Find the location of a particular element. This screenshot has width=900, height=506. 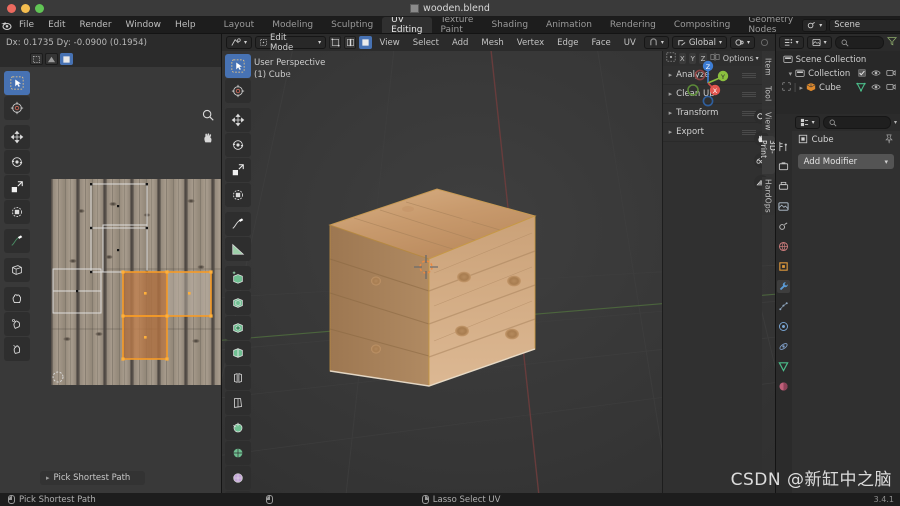

properties-tab-tool is located at coordinates (783, 146).